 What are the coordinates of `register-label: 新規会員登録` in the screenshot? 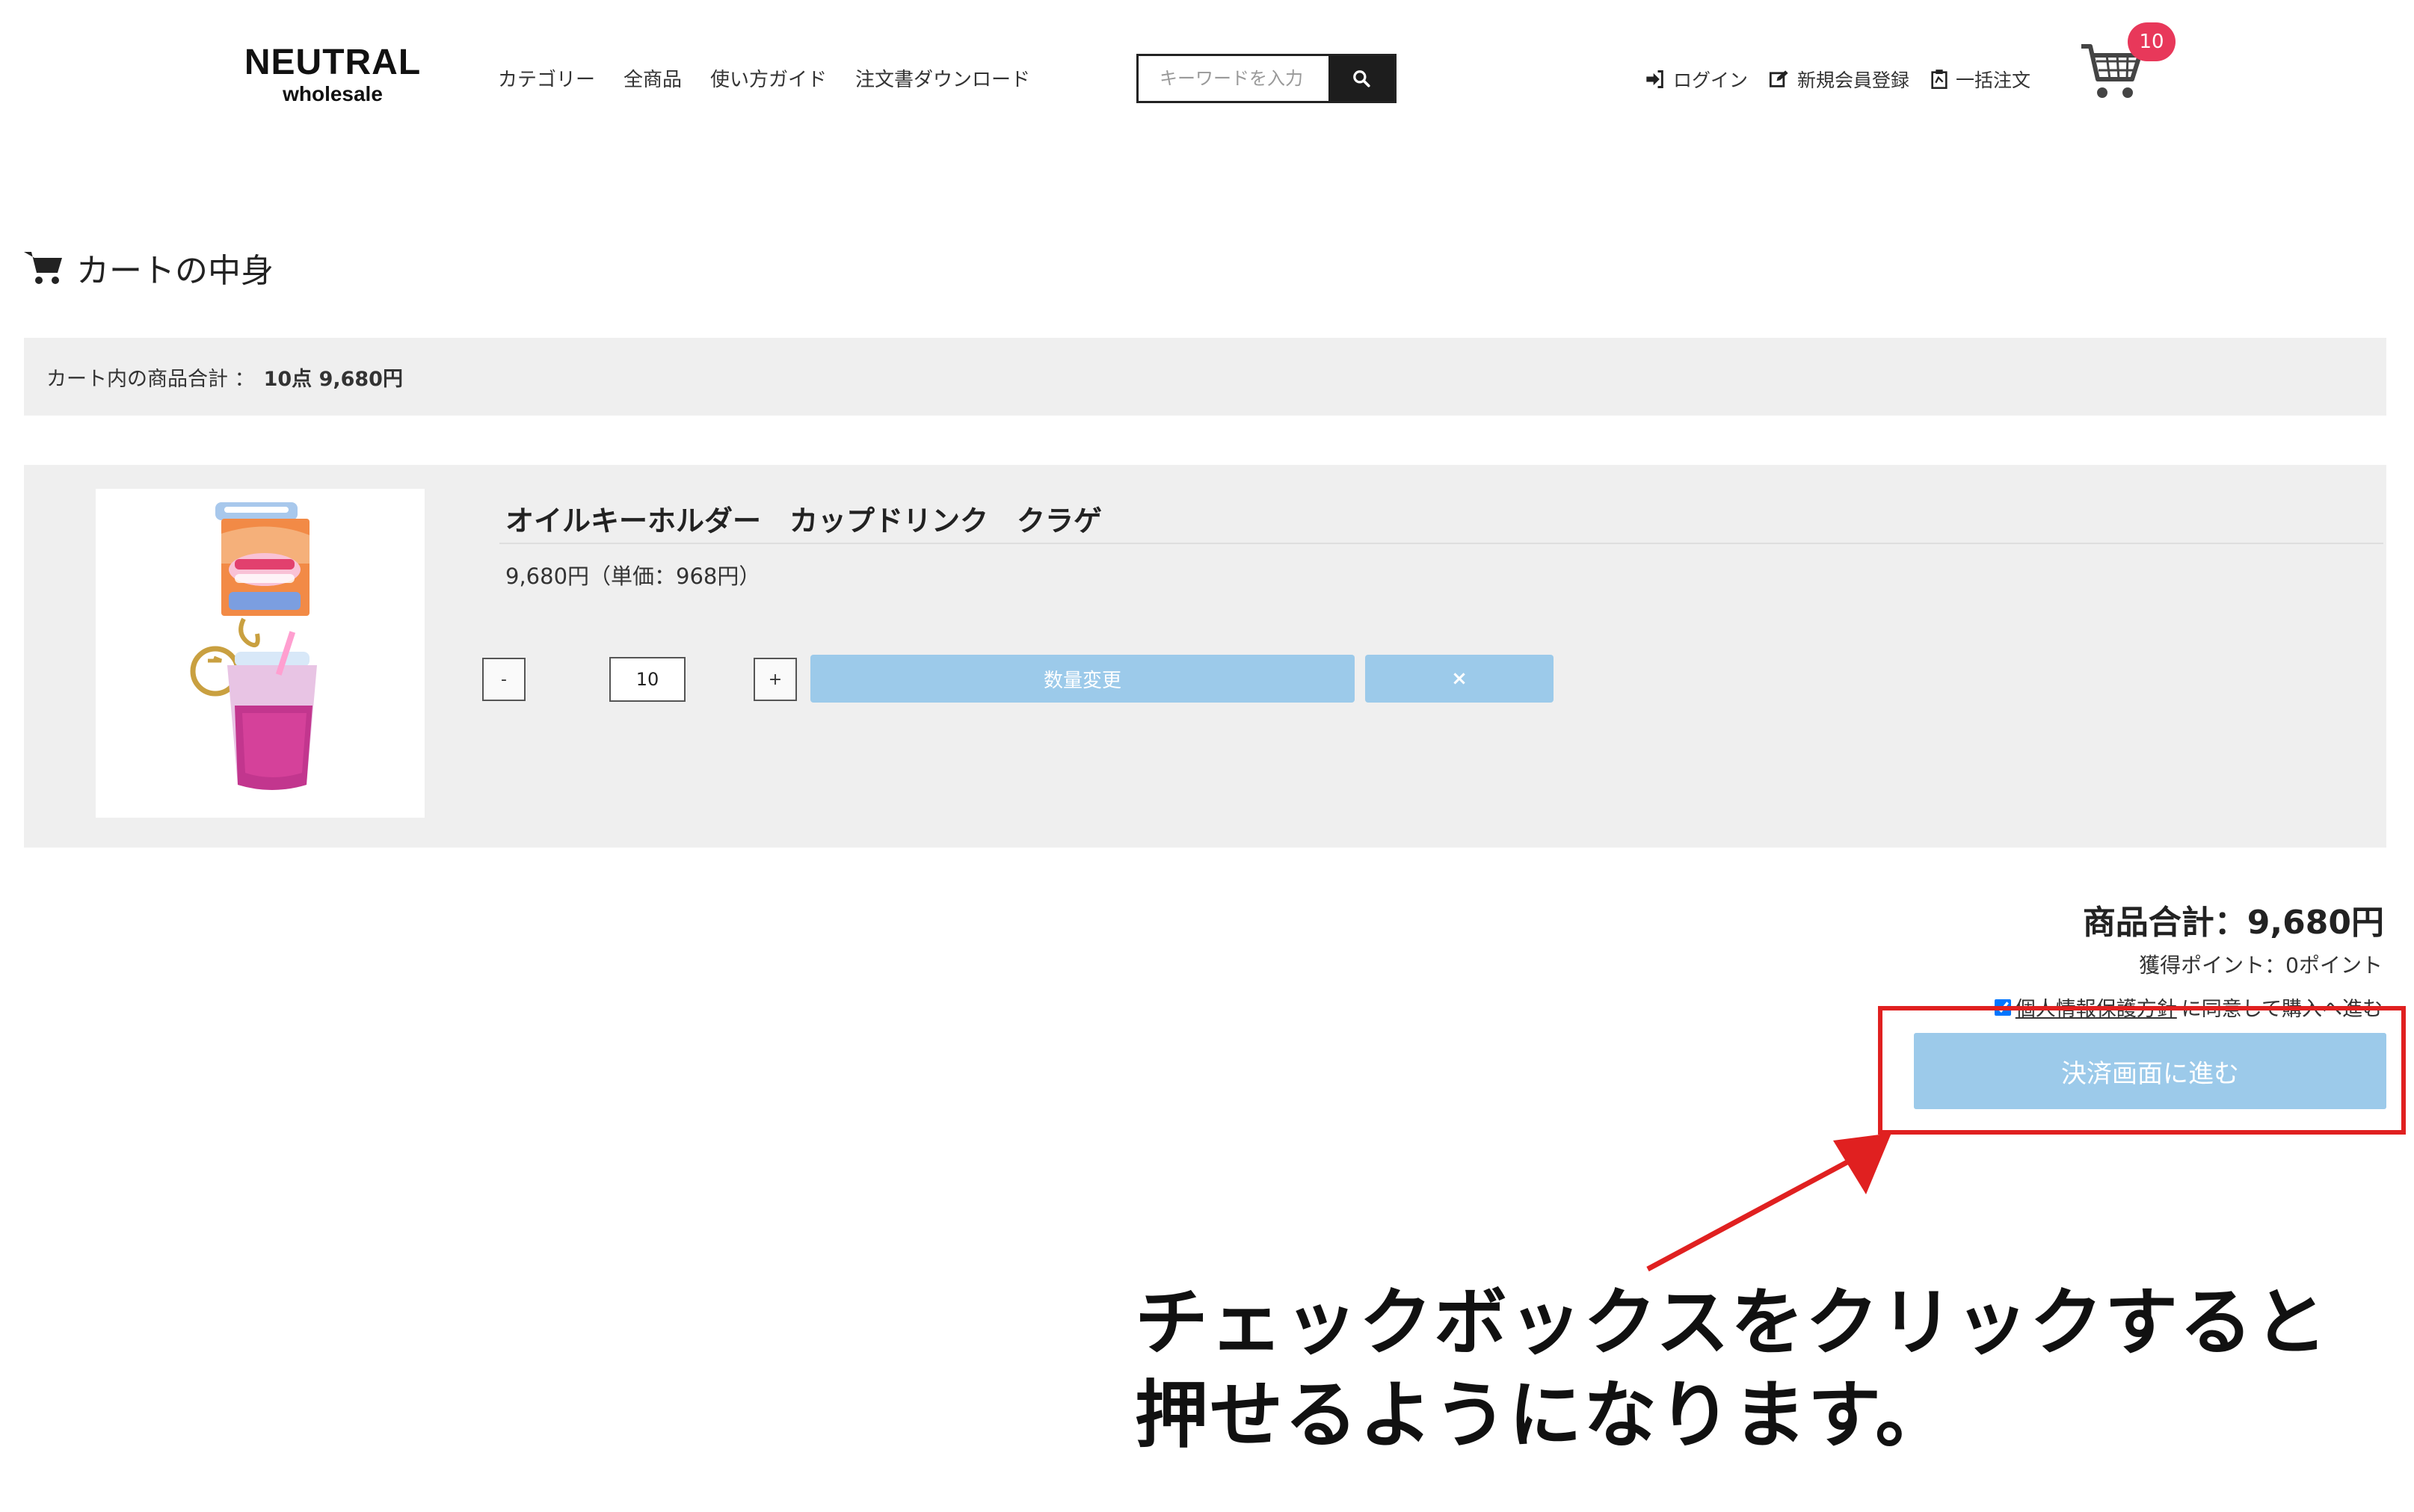 It's located at (1853, 80).